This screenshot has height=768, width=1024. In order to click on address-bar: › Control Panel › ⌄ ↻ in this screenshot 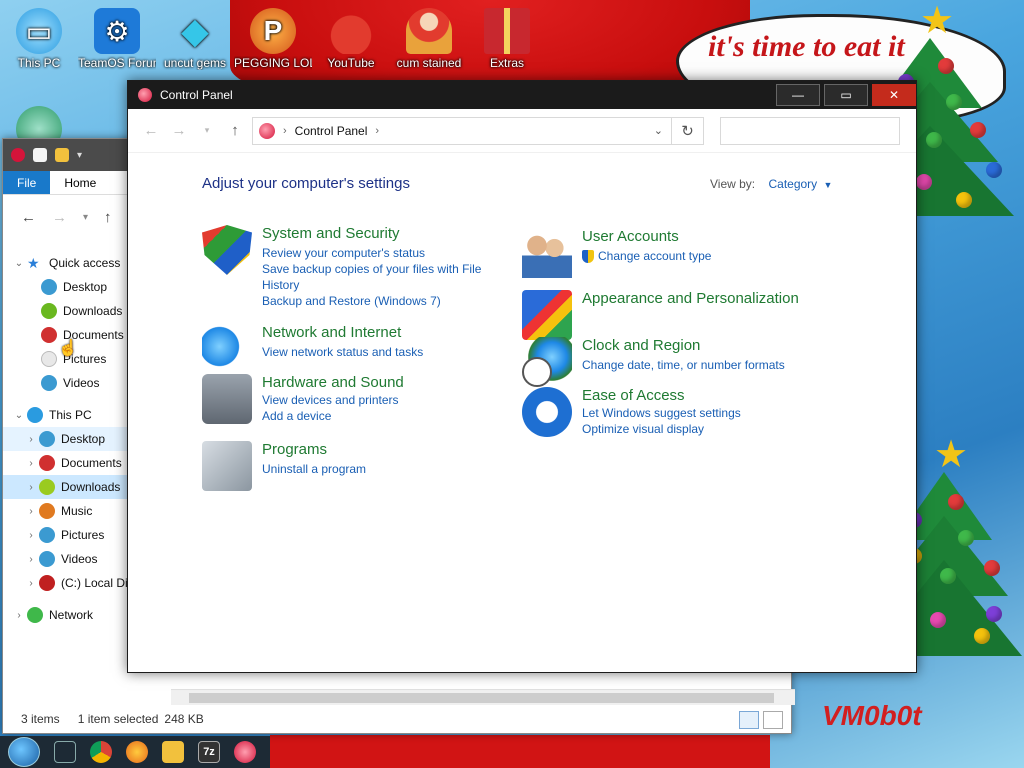, I will do `click(478, 130)`.